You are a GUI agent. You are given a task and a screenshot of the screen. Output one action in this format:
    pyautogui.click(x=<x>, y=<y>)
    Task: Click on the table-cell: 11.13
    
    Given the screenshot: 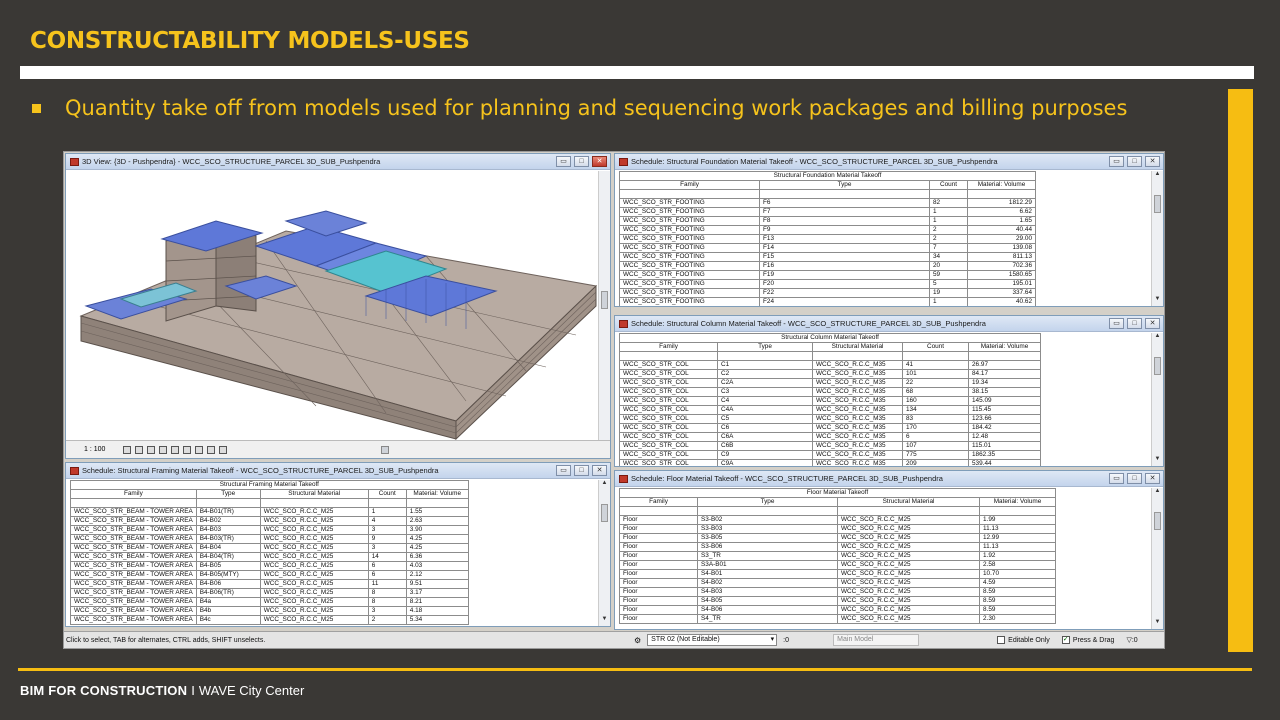 What is the action you would take?
    pyautogui.click(x=1017, y=529)
    